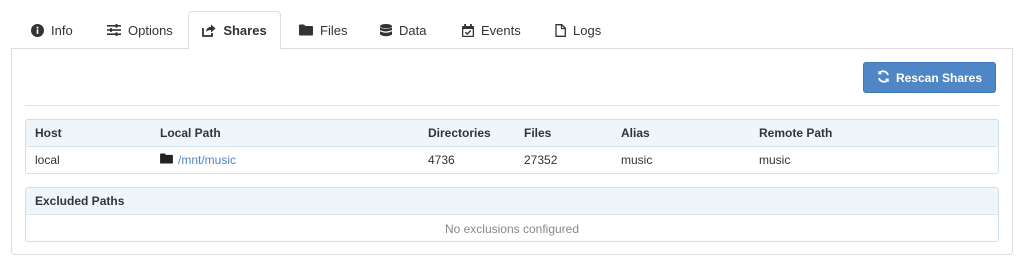 Image resolution: width=1024 pixels, height=264 pixels. Describe the element at coordinates (795, 133) in the screenshot. I see `column-header-remote-path: Remote Path` at that location.